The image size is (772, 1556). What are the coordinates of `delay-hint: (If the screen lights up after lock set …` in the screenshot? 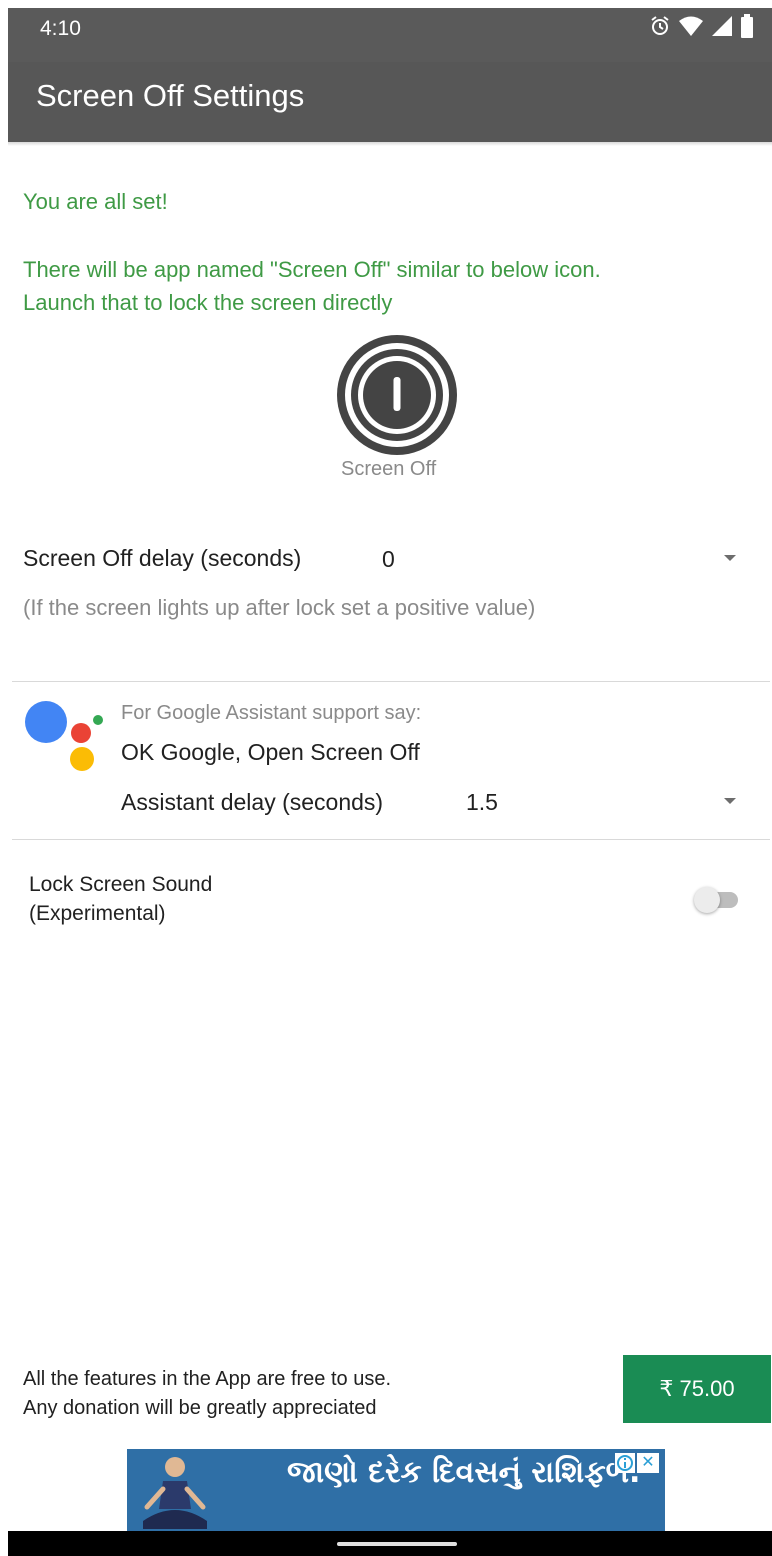 It's located at (279, 607).